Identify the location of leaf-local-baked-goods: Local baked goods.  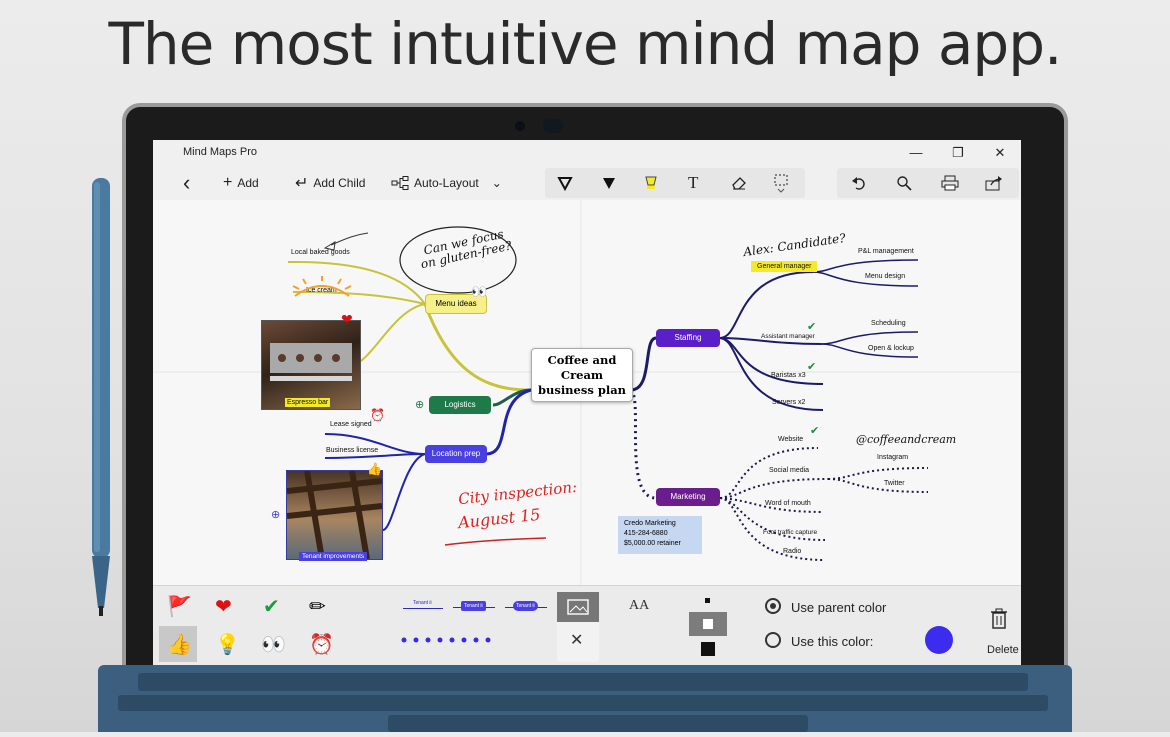
(320, 252).